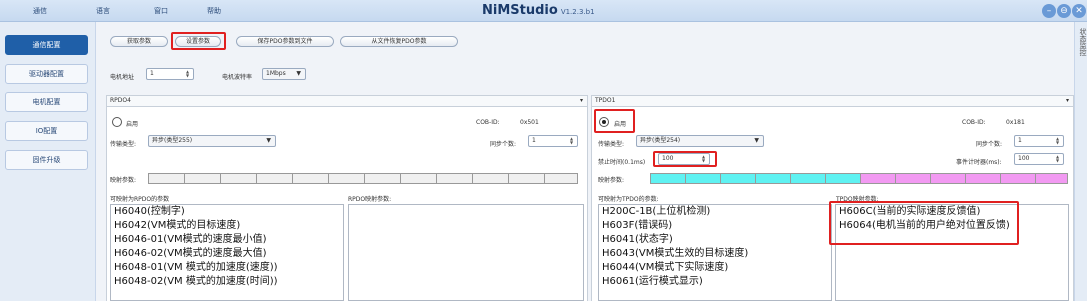 This screenshot has height=301, width=1087. I want to click on get-params-button: 获取参数, so click(139, 41).